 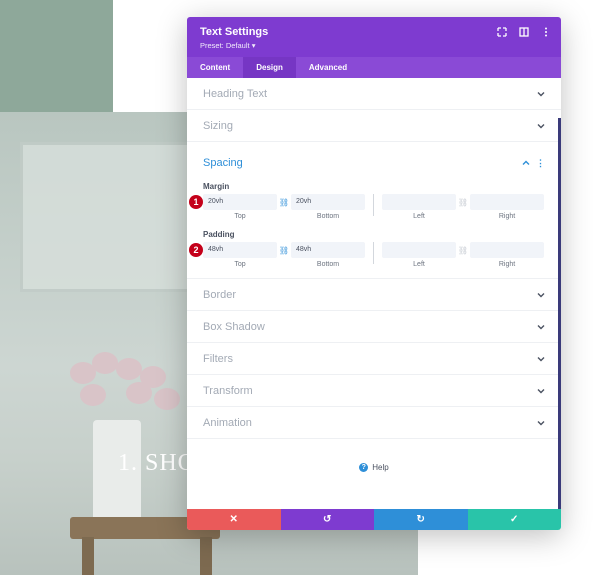 What do you see at coordinates (220, 294) in the screenshot?
I see `section-label: Border` at bounding box center [220, 294].